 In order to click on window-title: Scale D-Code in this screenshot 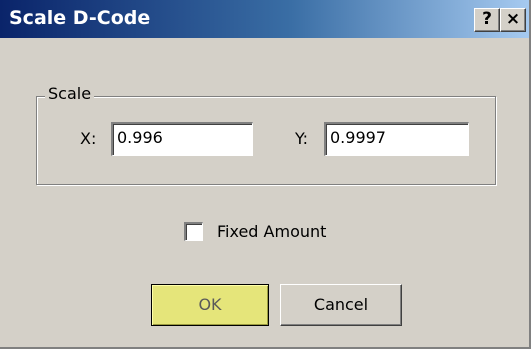, I will do `click(80, 18)`.